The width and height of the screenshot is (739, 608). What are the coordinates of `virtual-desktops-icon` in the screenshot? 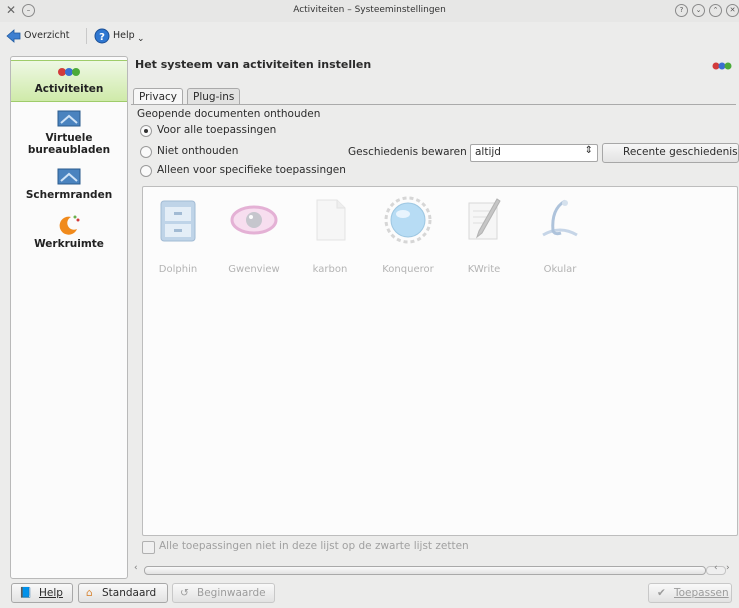 It's located at (69, 118).